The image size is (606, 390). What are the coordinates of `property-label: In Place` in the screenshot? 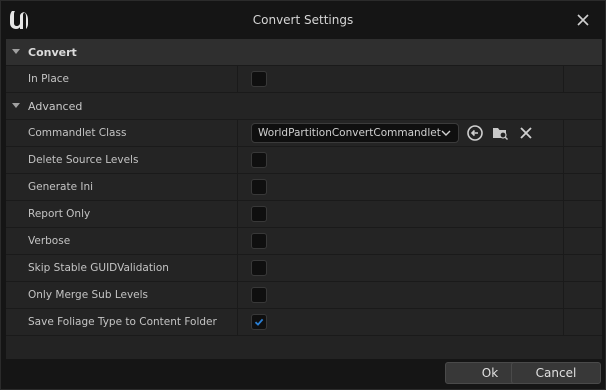 It's located at (49, 79).